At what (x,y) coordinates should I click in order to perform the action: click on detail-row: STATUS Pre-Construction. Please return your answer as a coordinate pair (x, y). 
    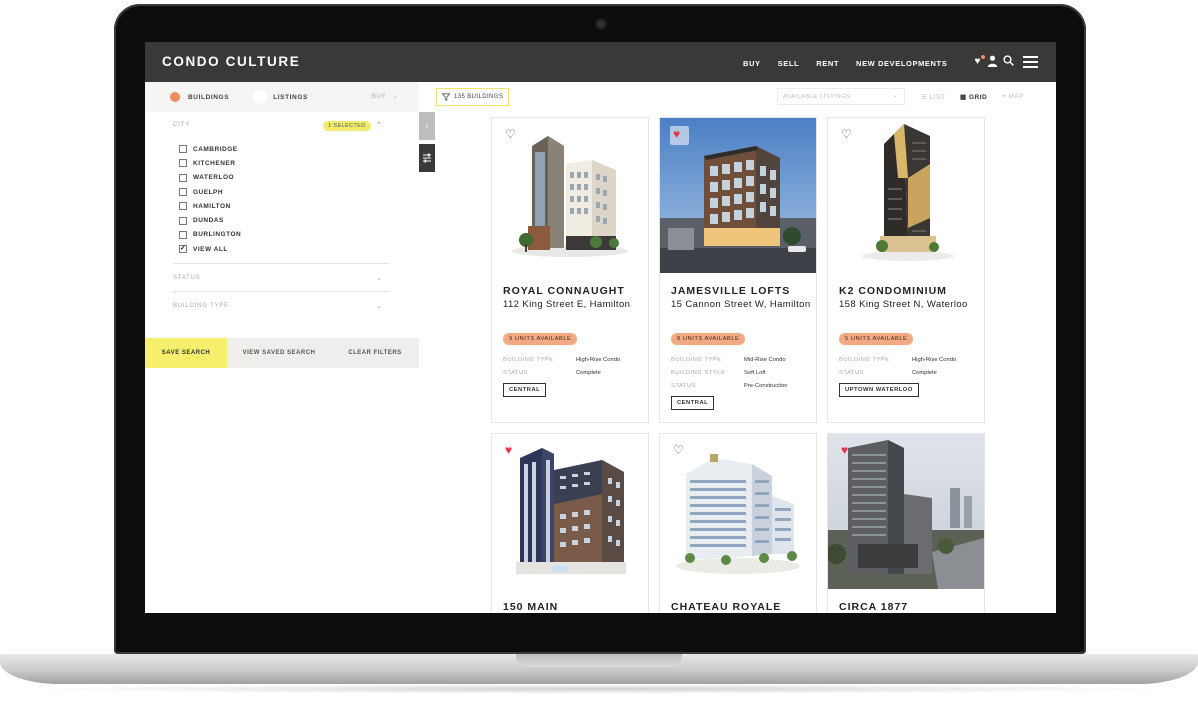
    Looking at the image, I should click on (729, 385).